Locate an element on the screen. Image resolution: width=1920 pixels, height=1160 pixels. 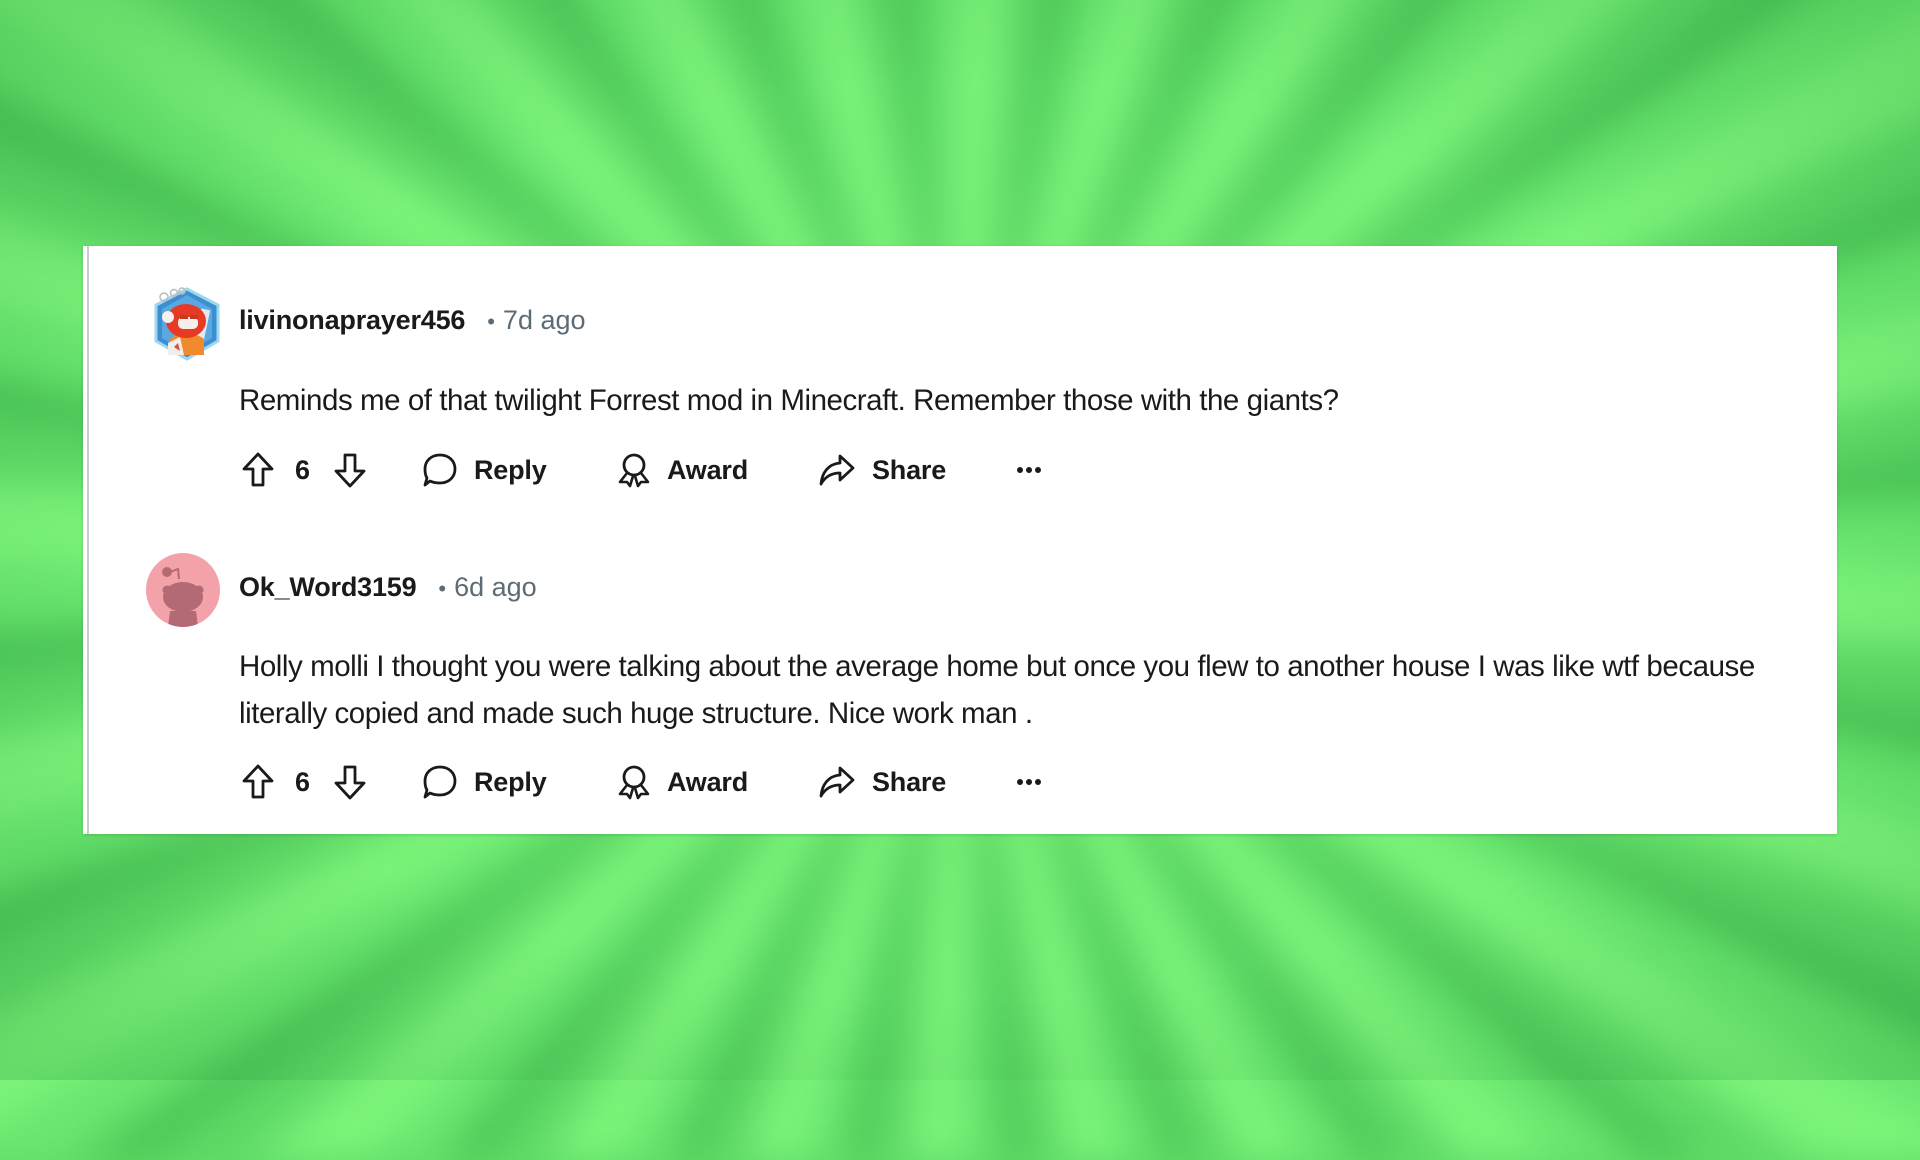
username: livinonaprayer456 is located at coordinates (352, 320).